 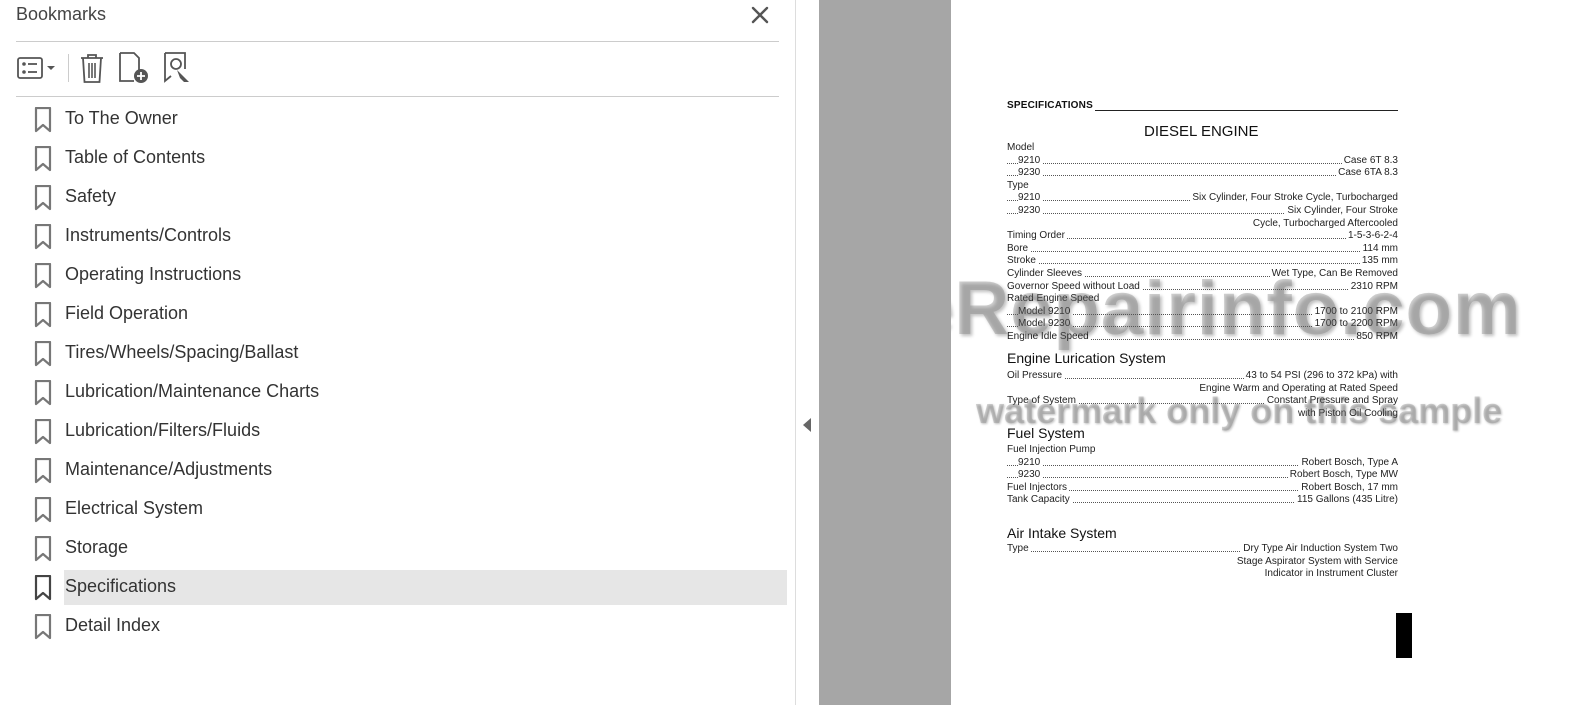 I want to click on spec-row: Fuel Injectors Robert Bosch, 17 mm, so click(x=1202, y=488).